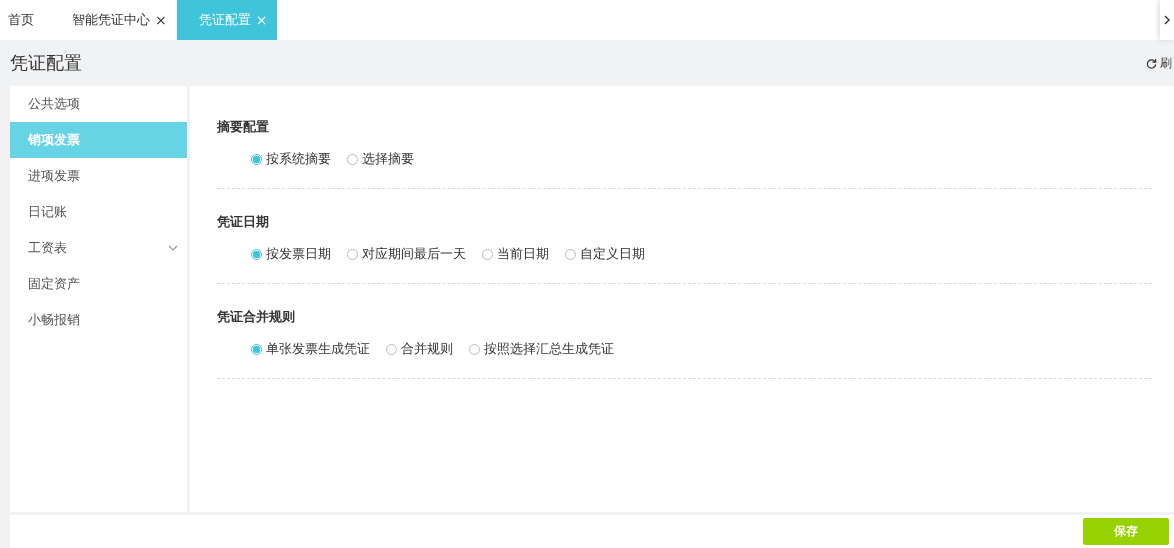 The image size is (1174, 548). Describe the element at coordinates (98, 104) in the screenshot. I see `sidebar-item: 公共选项` at that location.